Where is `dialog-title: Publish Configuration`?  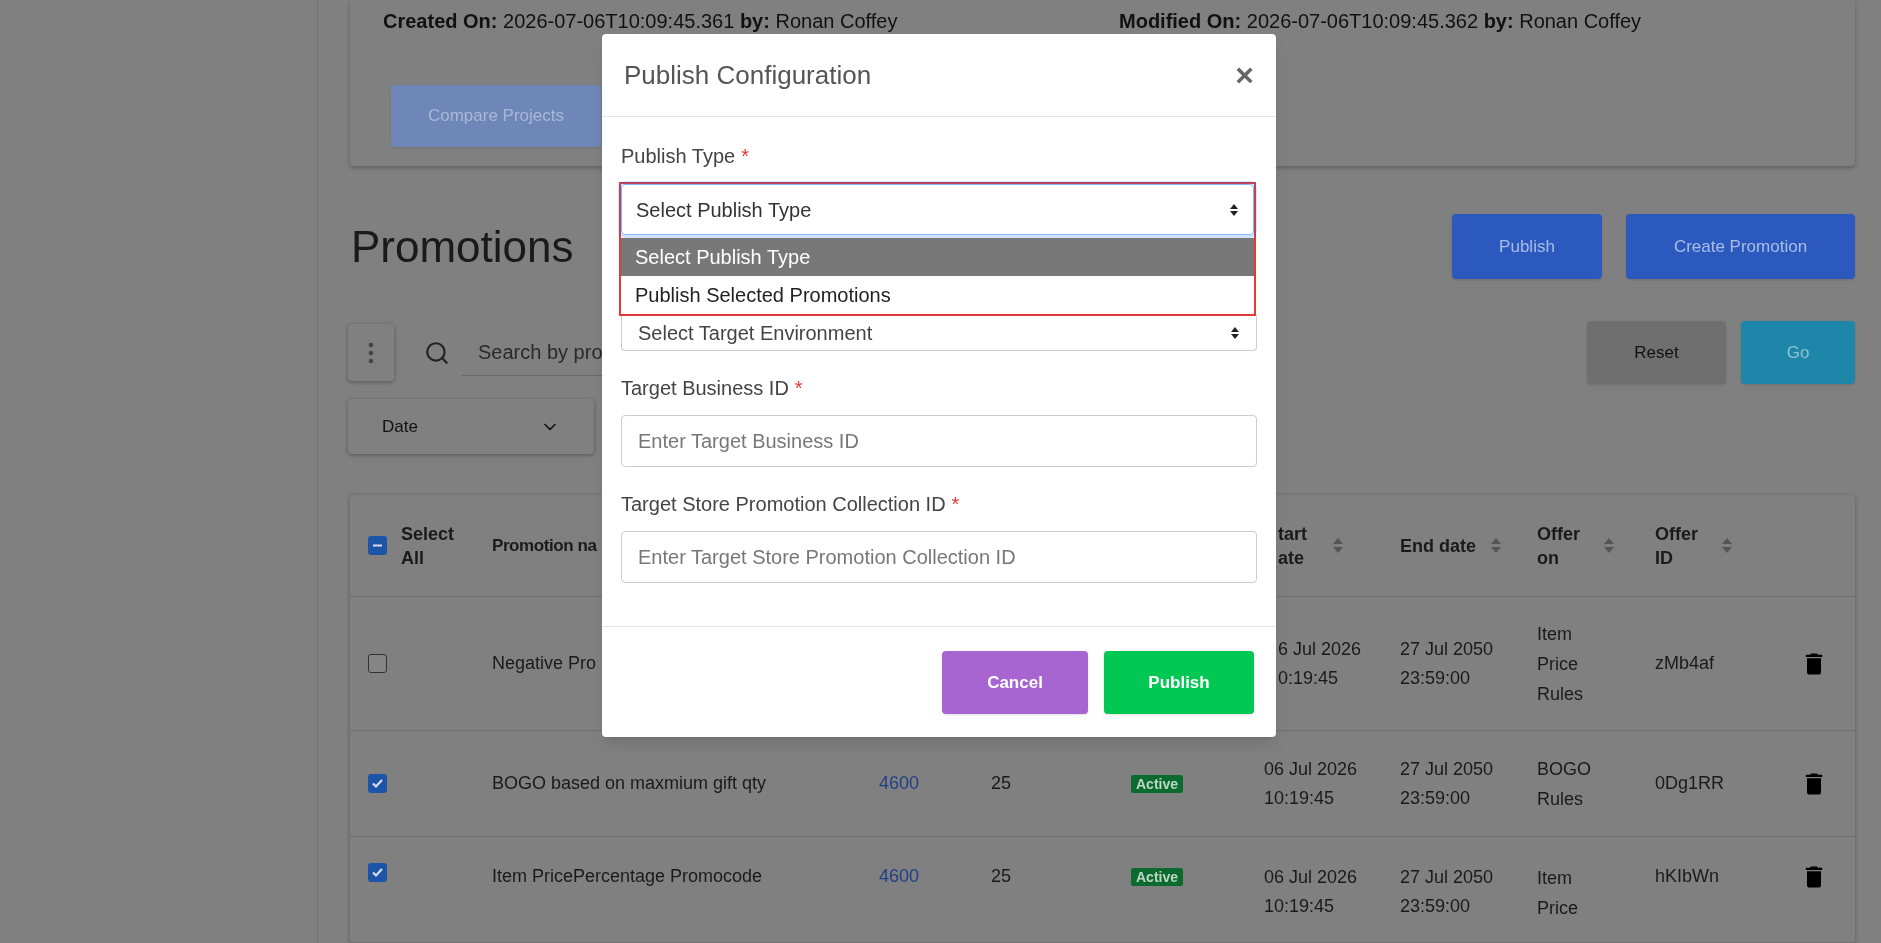
dialog-title: Publish Configuration is located at coordinates (748, 75).